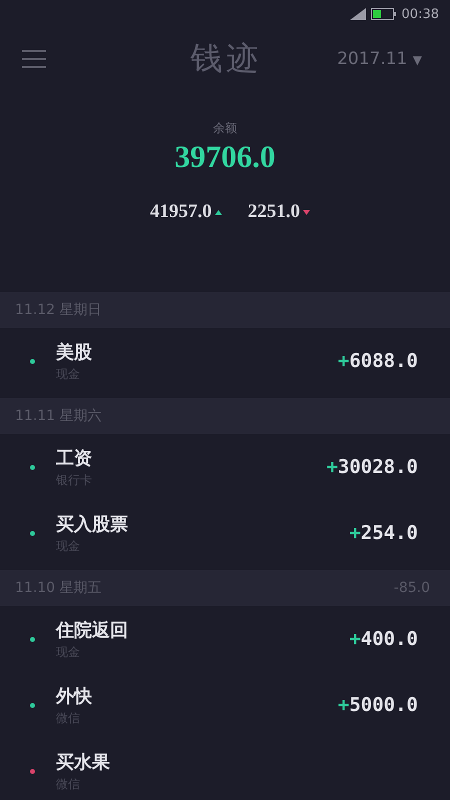 Image resolution: width=450 pixels, height=800 pixels. Describe the element at coordinates (383, 14) in the screenshot. I see `battery-icon` at that location.